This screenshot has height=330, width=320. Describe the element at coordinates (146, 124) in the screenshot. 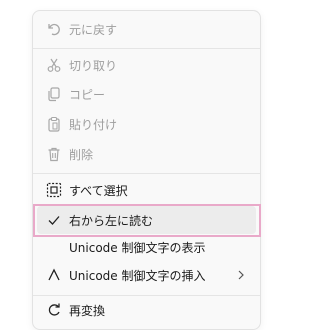

I see `menu-item-paste: 貼り付け` at that location.